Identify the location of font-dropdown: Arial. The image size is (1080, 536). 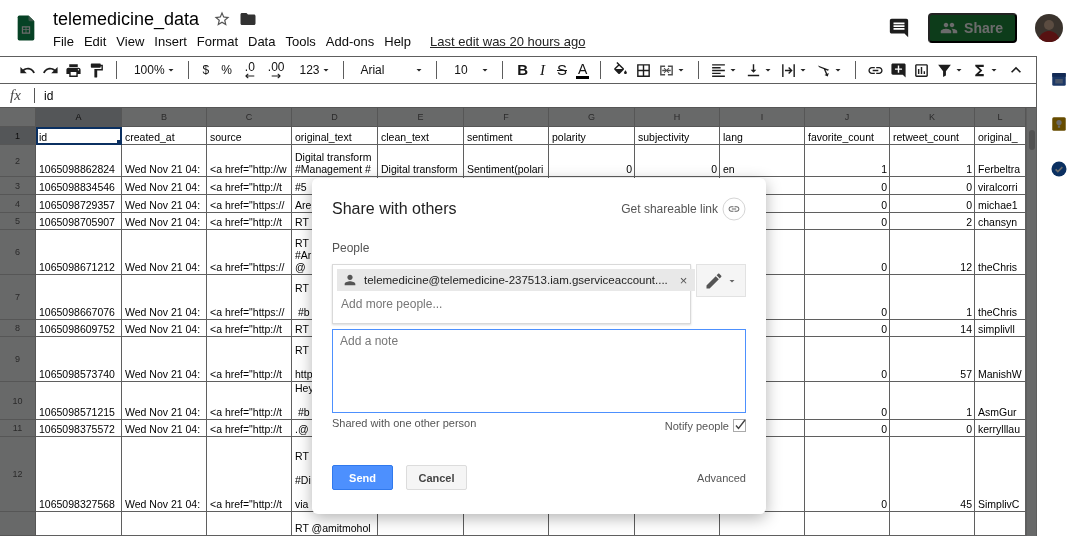
(390, 70).